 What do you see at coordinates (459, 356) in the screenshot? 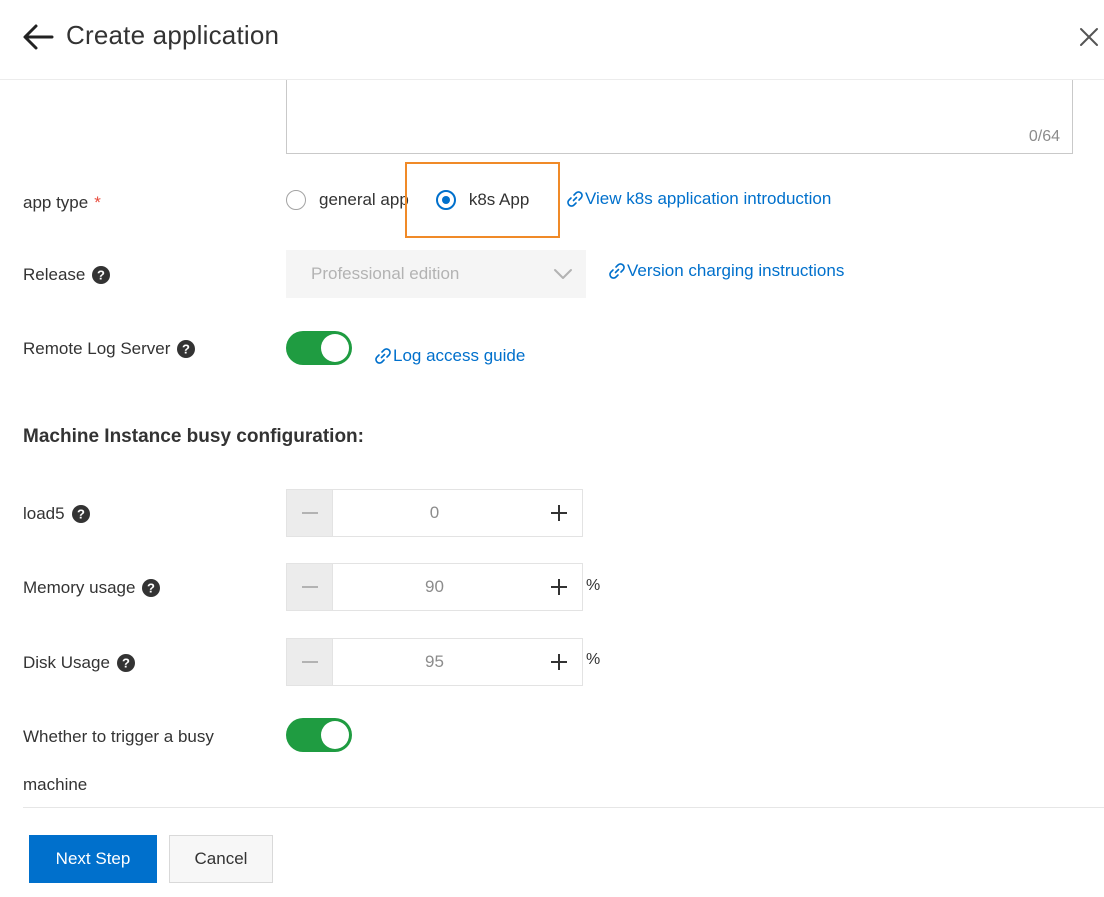
I see `log-access-link-text: Log access guide` at bounding box center [459, 356].